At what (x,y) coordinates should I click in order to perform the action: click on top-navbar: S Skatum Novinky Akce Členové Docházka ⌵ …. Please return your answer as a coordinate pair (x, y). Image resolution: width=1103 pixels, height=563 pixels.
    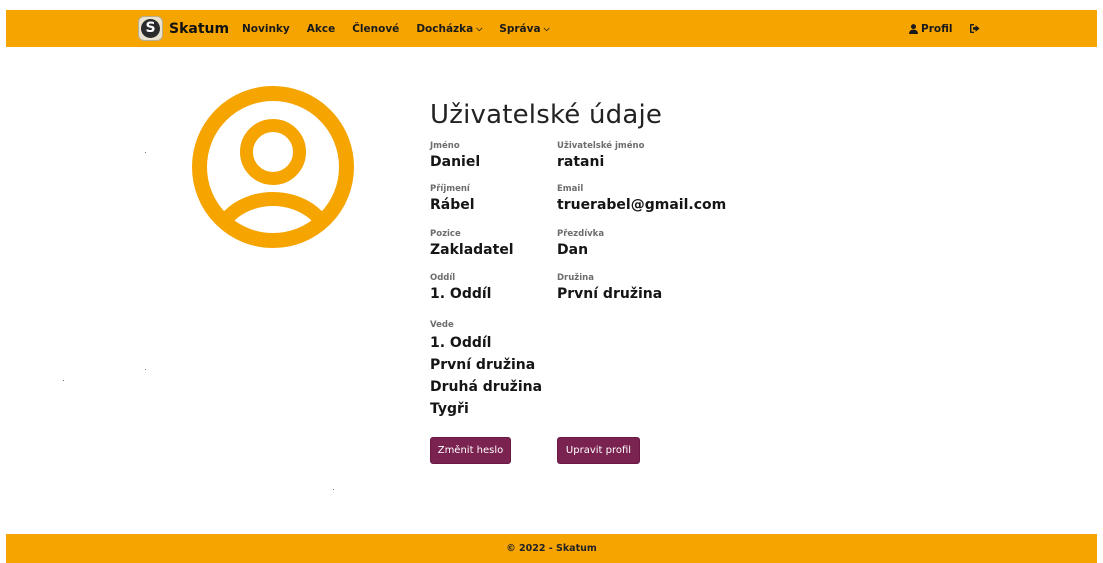
    Looking at the image, I should click on (551, 28).